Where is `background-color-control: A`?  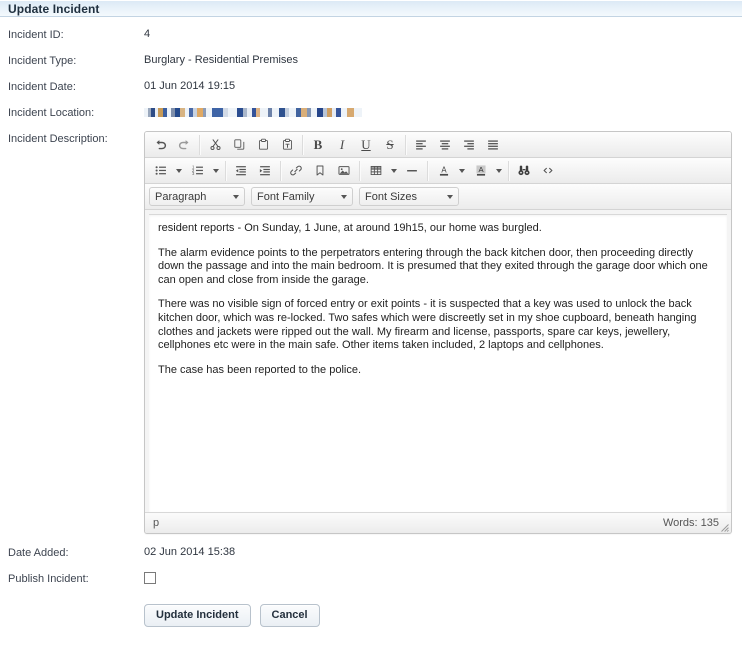
background-color-control: A is located at coordinates (486, 171).